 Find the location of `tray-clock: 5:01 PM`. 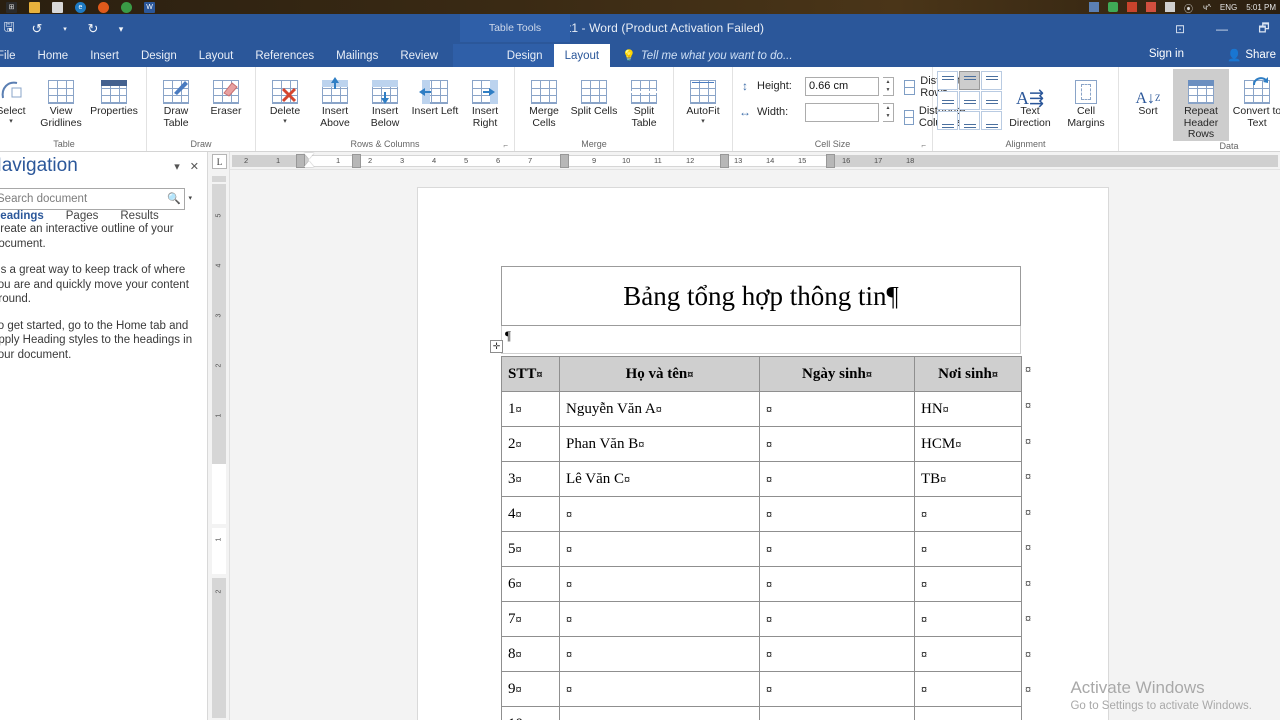

tray-clock: 5:01 PM is located at coordinates (1261, 7).